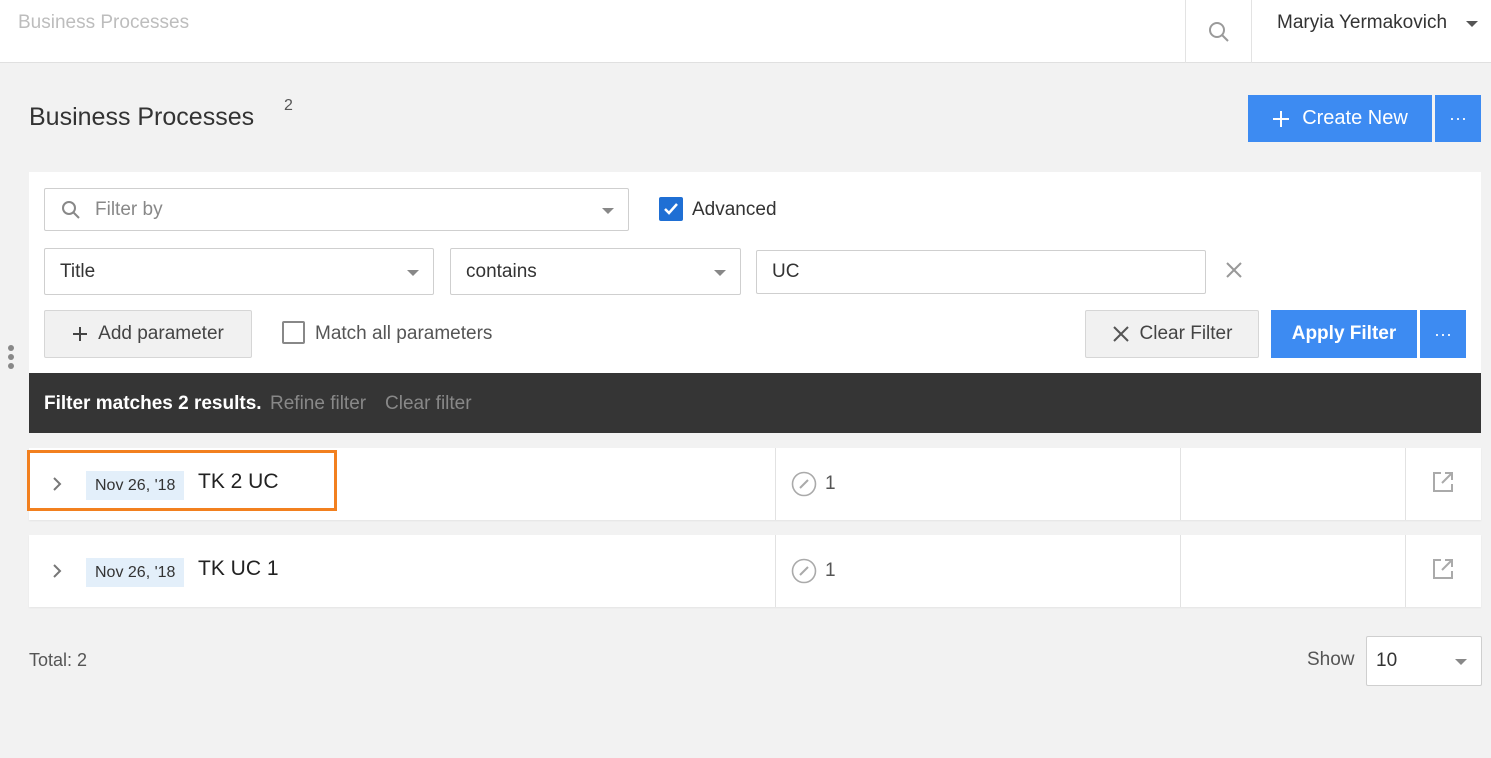 The image size is (1491, 758). What do you see at coordinates (239, 271) in the screenshot?
I see `filter-field-select: Title` at bounding box center [239, 271].